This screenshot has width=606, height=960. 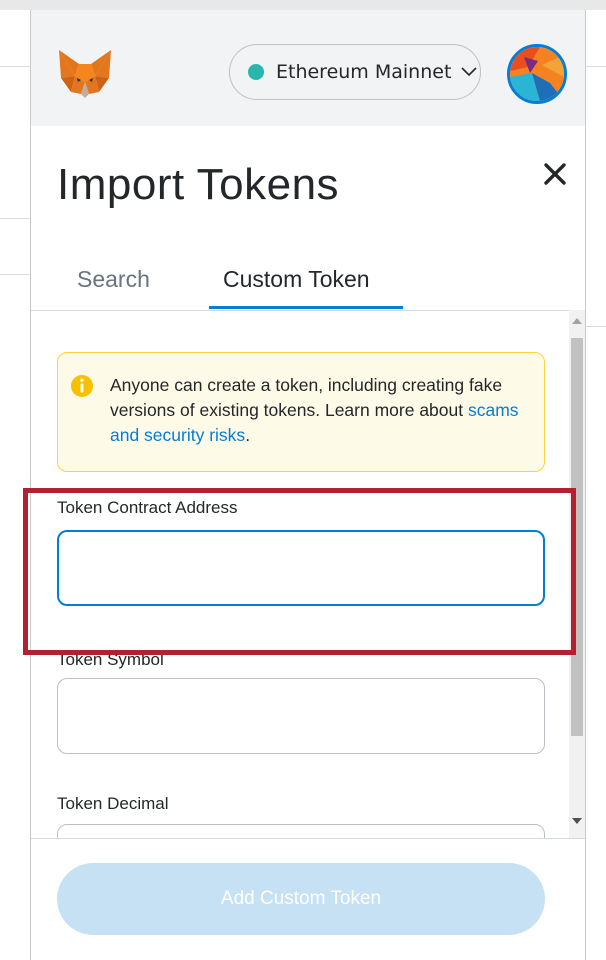 I want to click on account-avatar, so click(x=537, y=74).